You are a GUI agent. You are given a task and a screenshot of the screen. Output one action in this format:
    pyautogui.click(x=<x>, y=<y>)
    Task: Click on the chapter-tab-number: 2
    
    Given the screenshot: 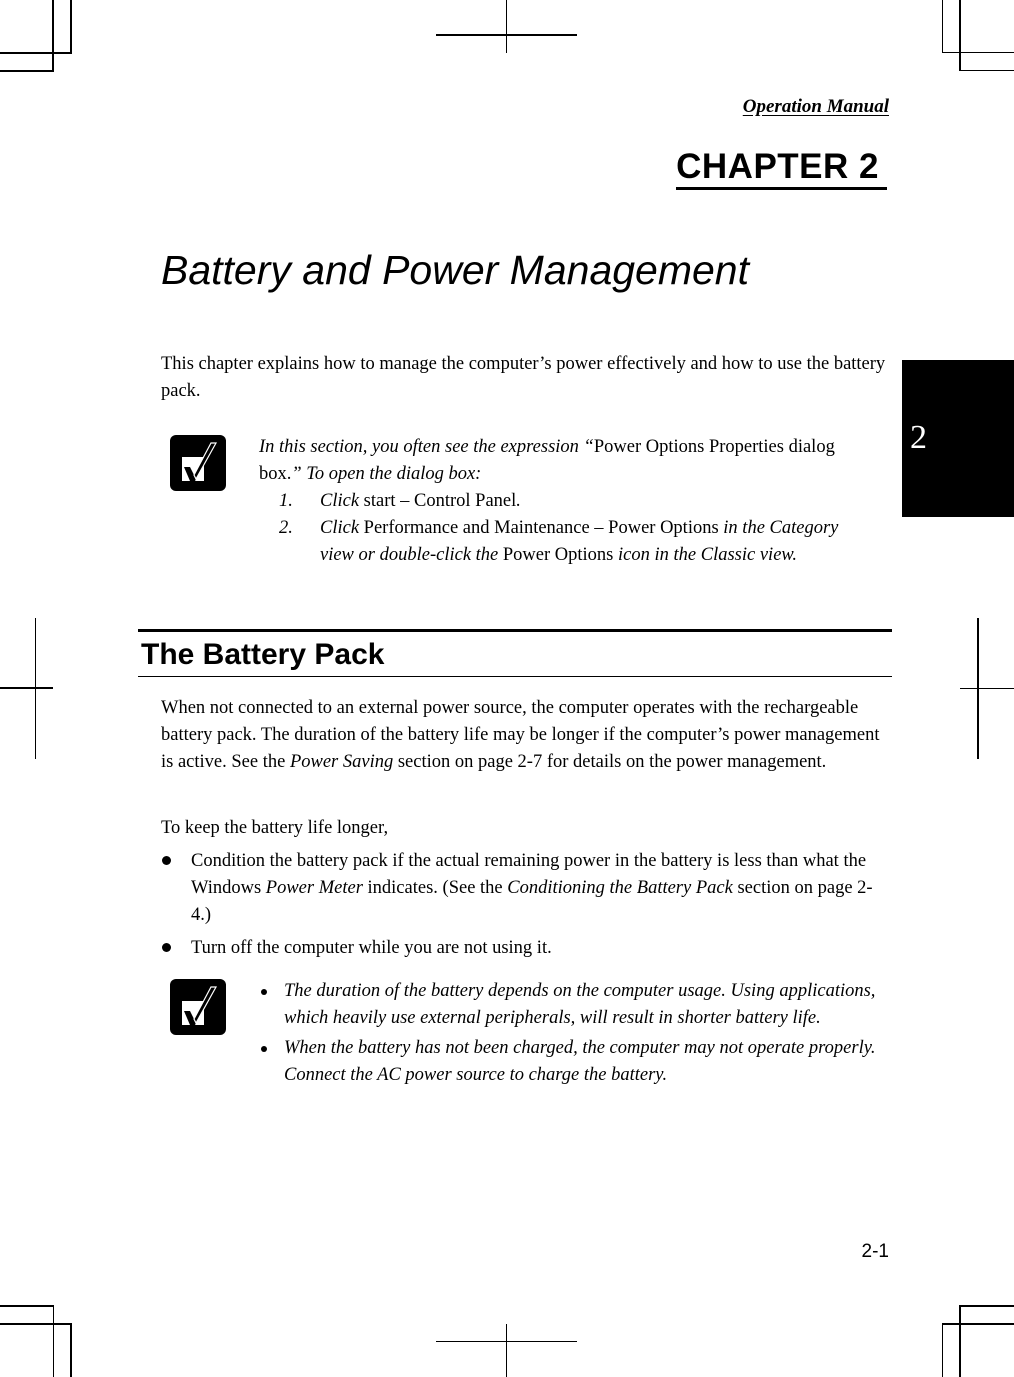 What is the action you would take?
    pyautogui.click(x=918, y=437)
    